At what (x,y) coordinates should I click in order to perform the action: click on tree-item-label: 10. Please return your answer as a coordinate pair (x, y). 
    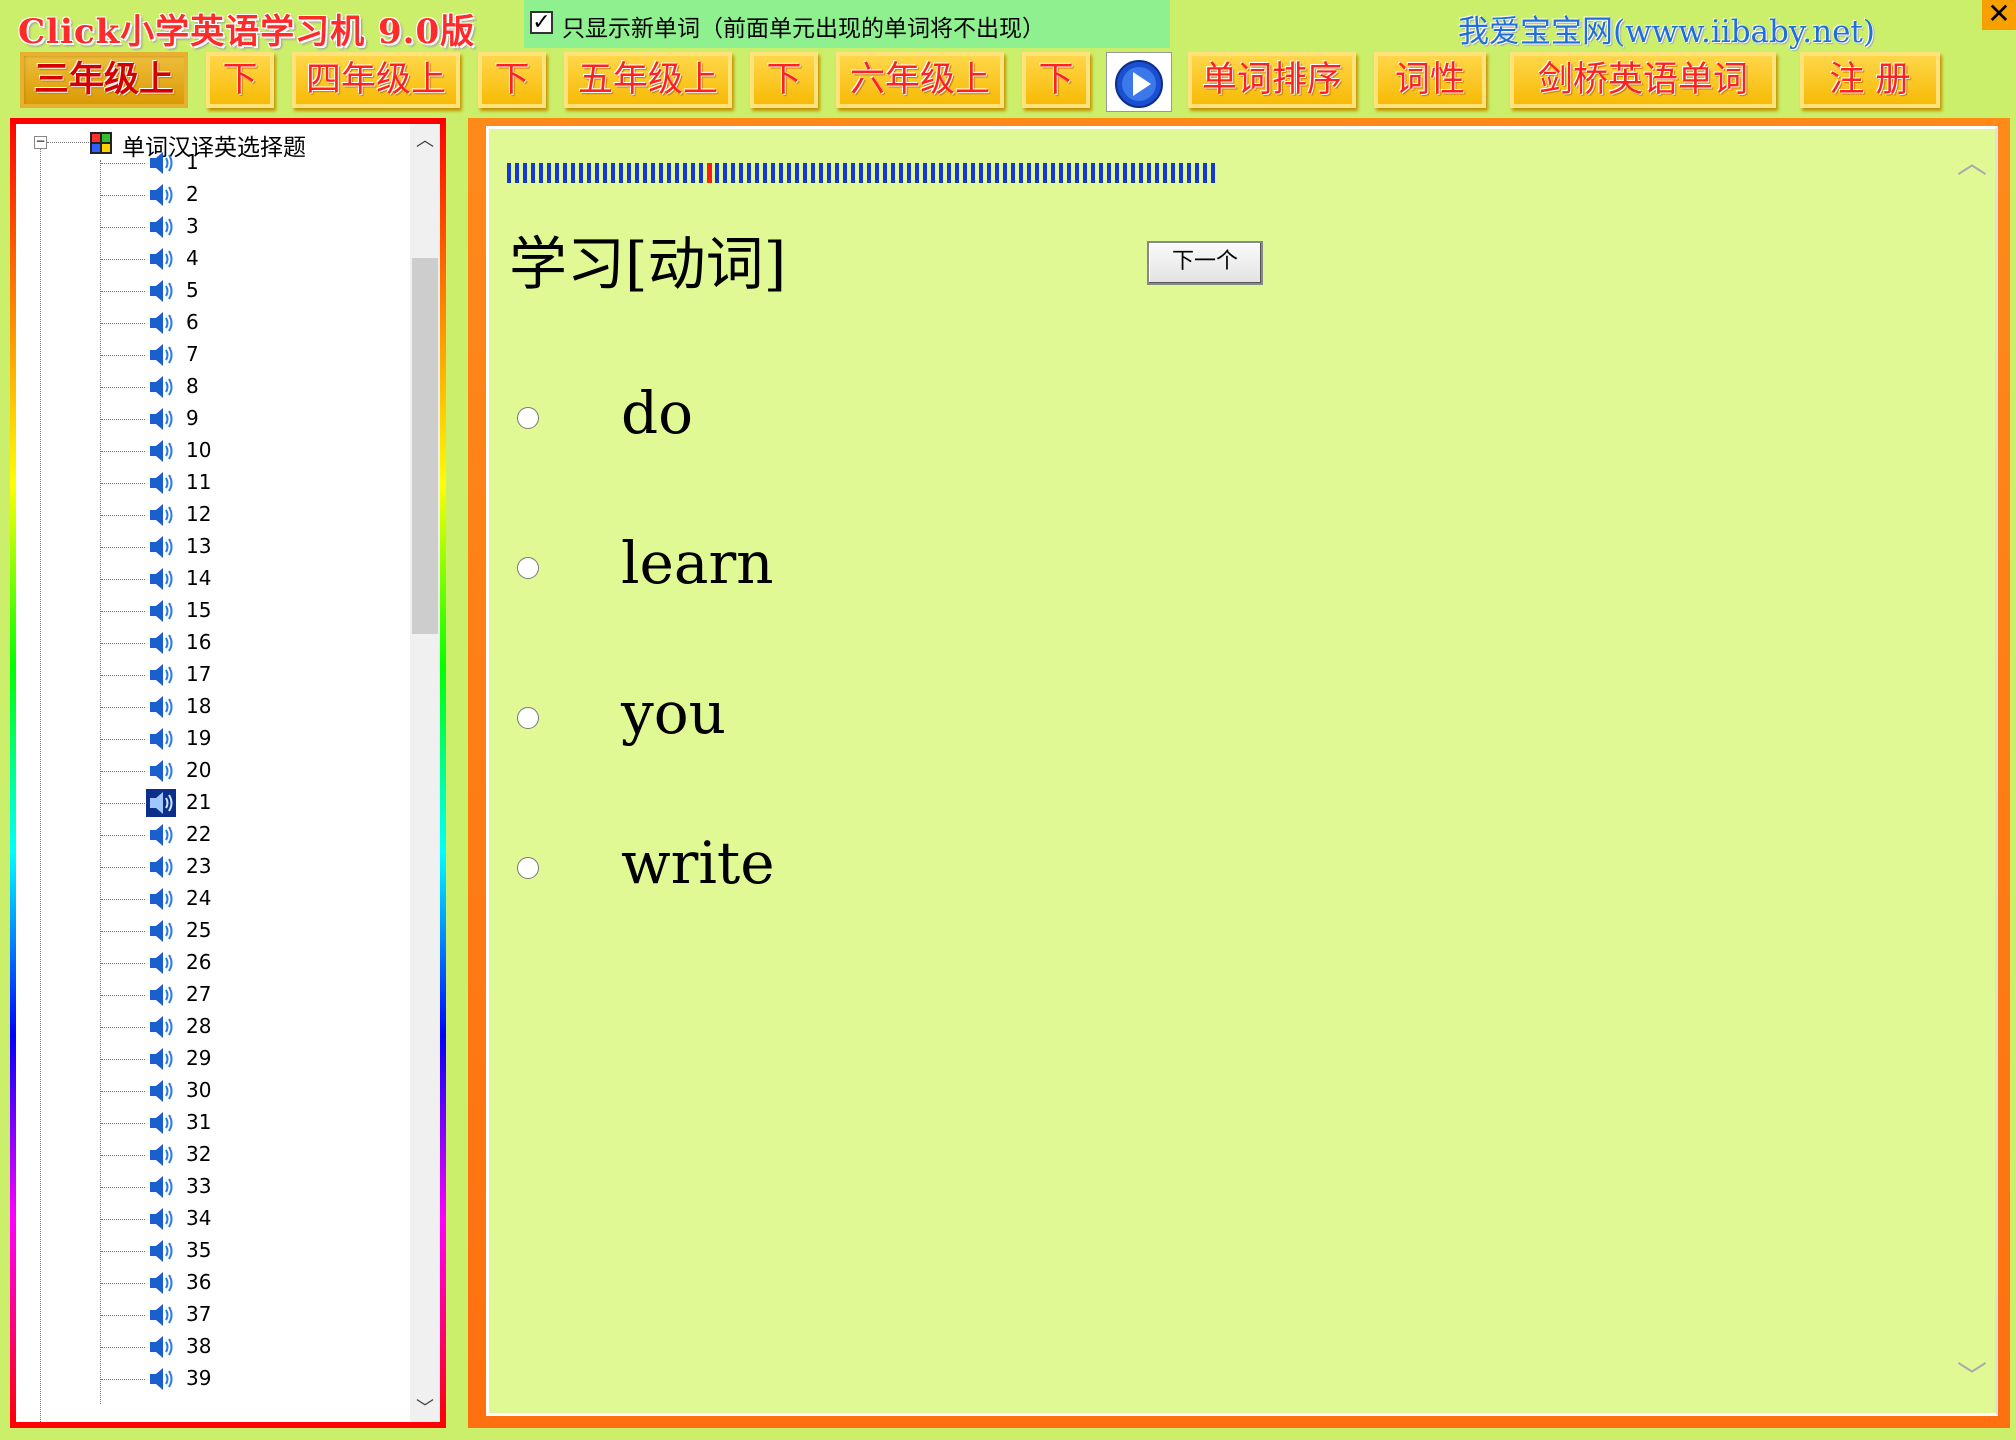
    Looking at the image, I should click on (198, 450).